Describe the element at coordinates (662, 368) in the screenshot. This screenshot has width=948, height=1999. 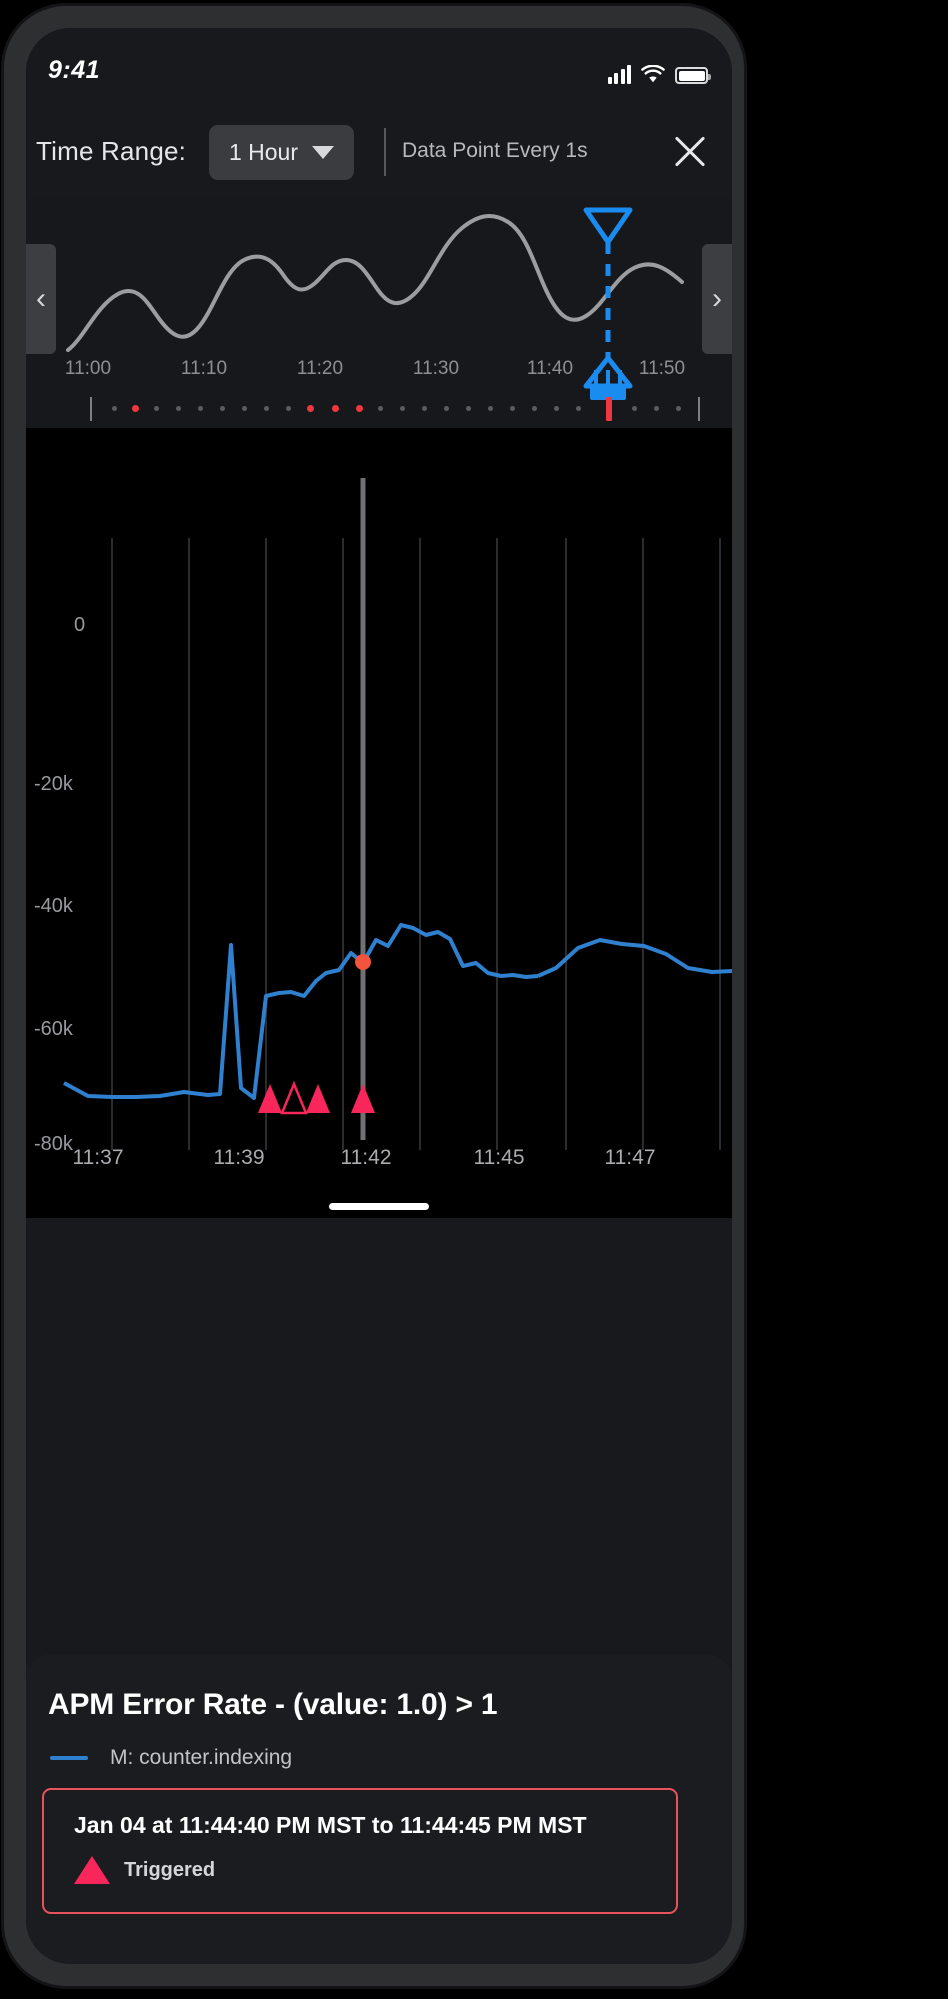
I see `navigator-tick: 11:50` at that location.